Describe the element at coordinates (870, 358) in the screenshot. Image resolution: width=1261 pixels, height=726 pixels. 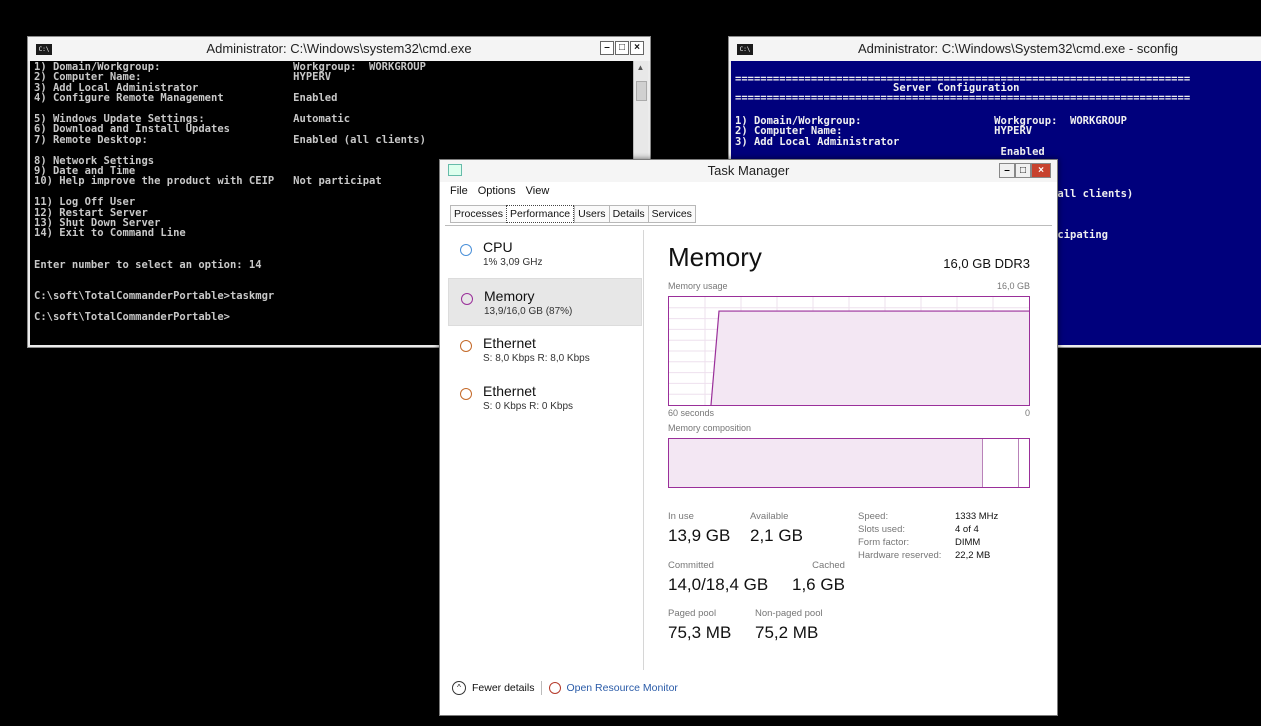
I see `usage-area` at that location.